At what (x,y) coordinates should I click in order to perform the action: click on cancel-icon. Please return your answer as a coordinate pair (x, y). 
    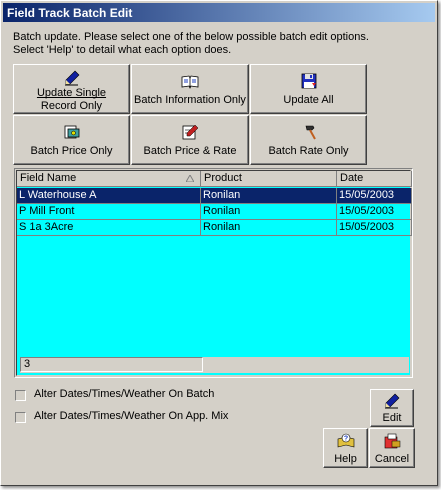
    Looking at the image, I should click on (392, 441).